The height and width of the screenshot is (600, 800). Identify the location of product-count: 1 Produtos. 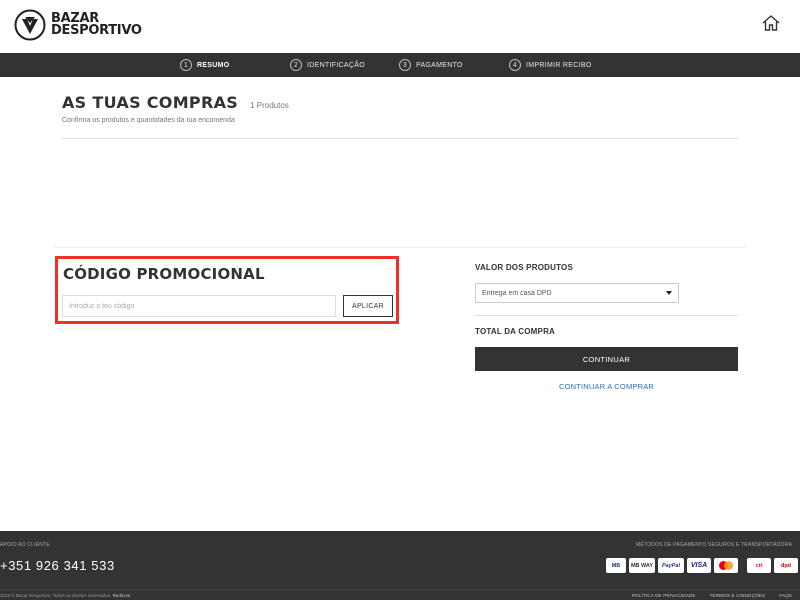
(269, 105).